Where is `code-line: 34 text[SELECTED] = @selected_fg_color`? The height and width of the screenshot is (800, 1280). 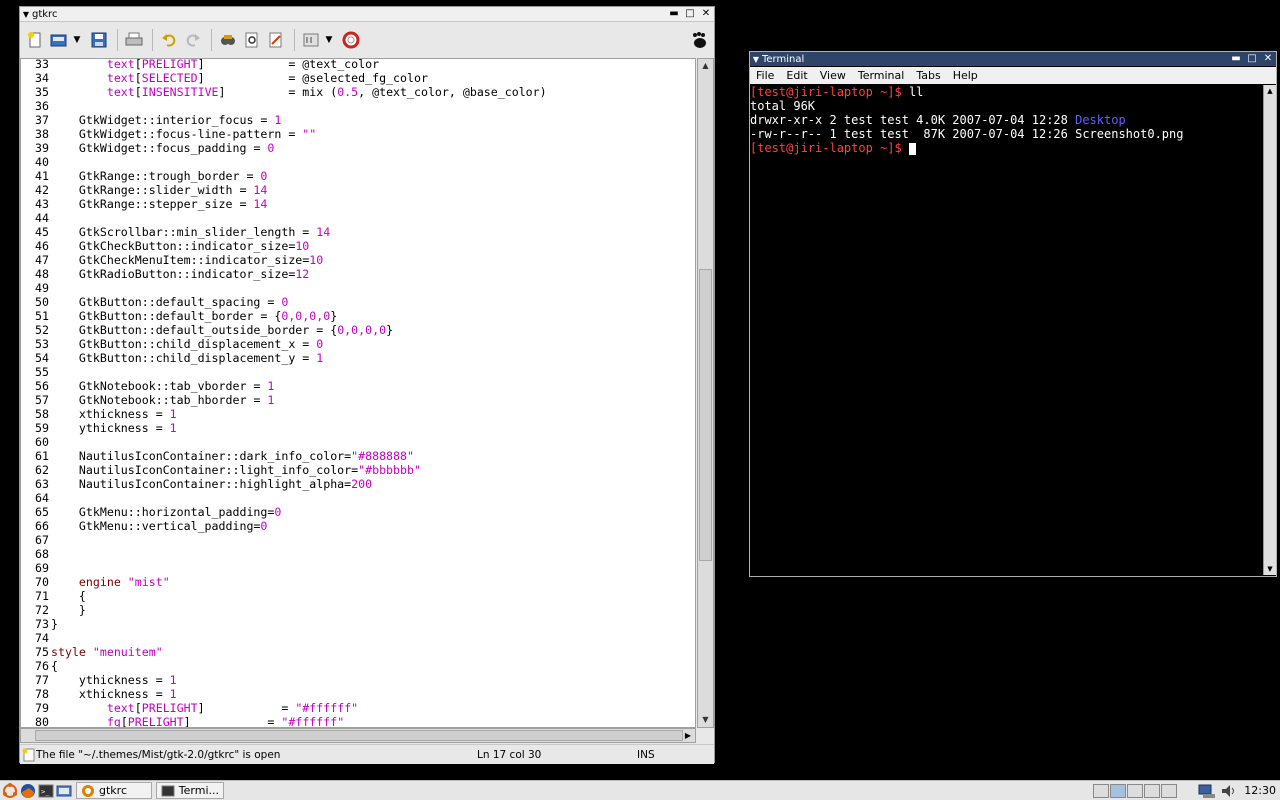 code-line: 34 text[SELECTED] = @selected_fg_color is located at coordinates (284, 78).